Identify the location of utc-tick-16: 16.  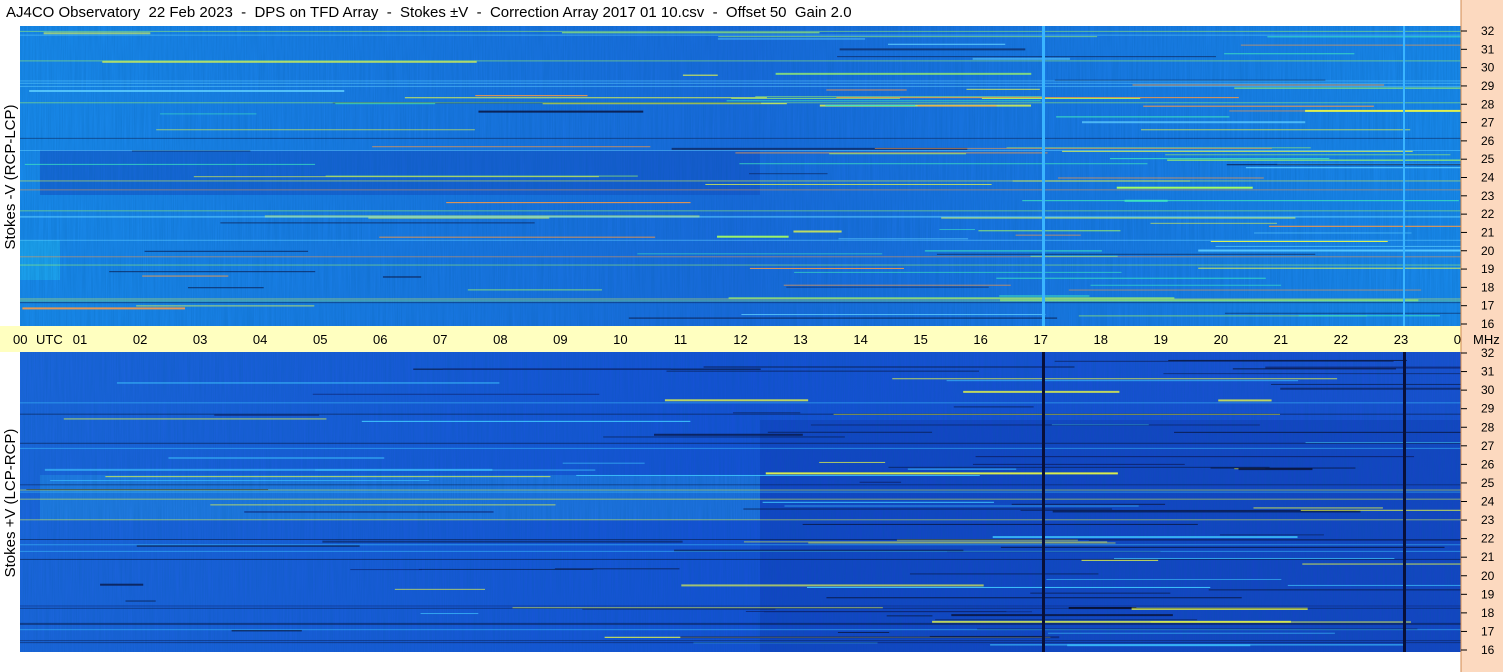
(980, 339).